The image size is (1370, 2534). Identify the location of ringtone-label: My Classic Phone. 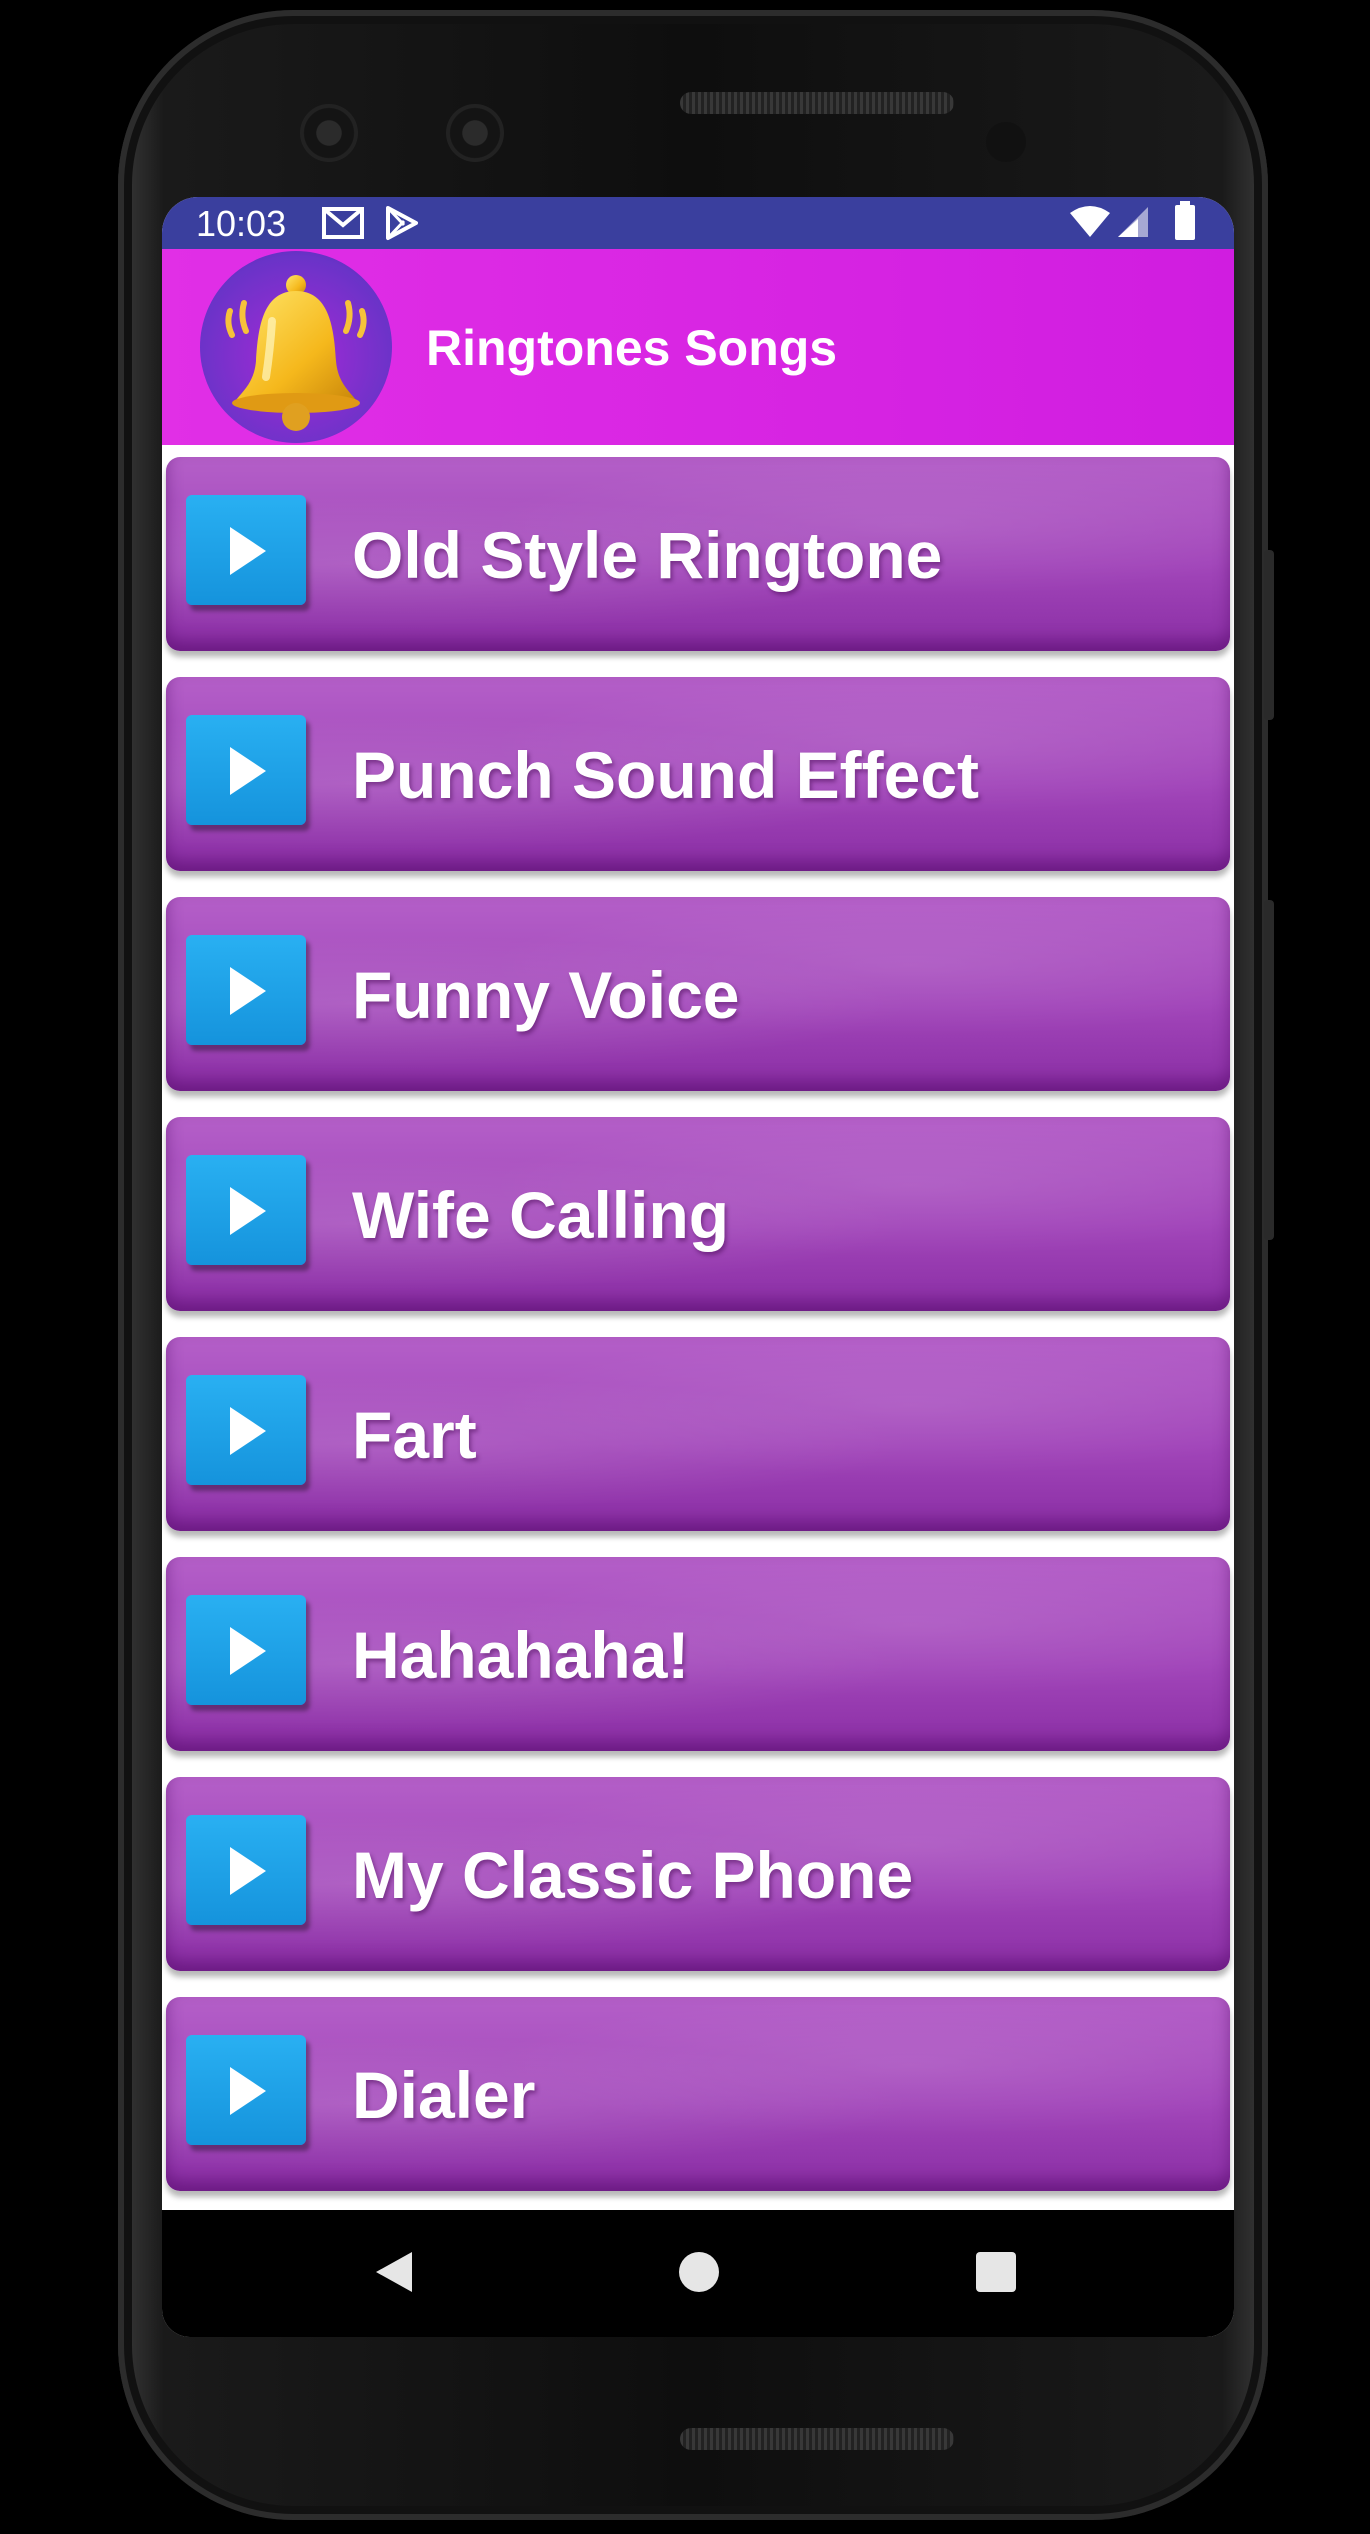
(633, 1875).